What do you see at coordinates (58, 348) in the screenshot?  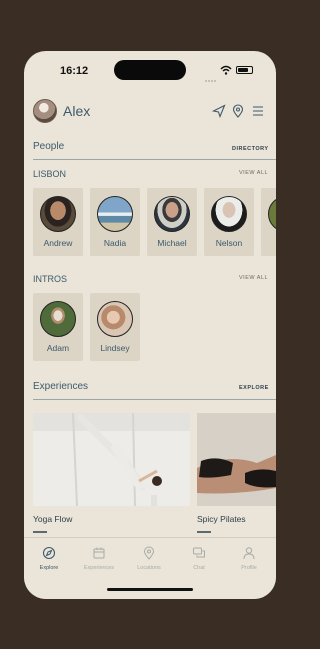 I see `person-name: Adam` at bounding box center [58, 348].